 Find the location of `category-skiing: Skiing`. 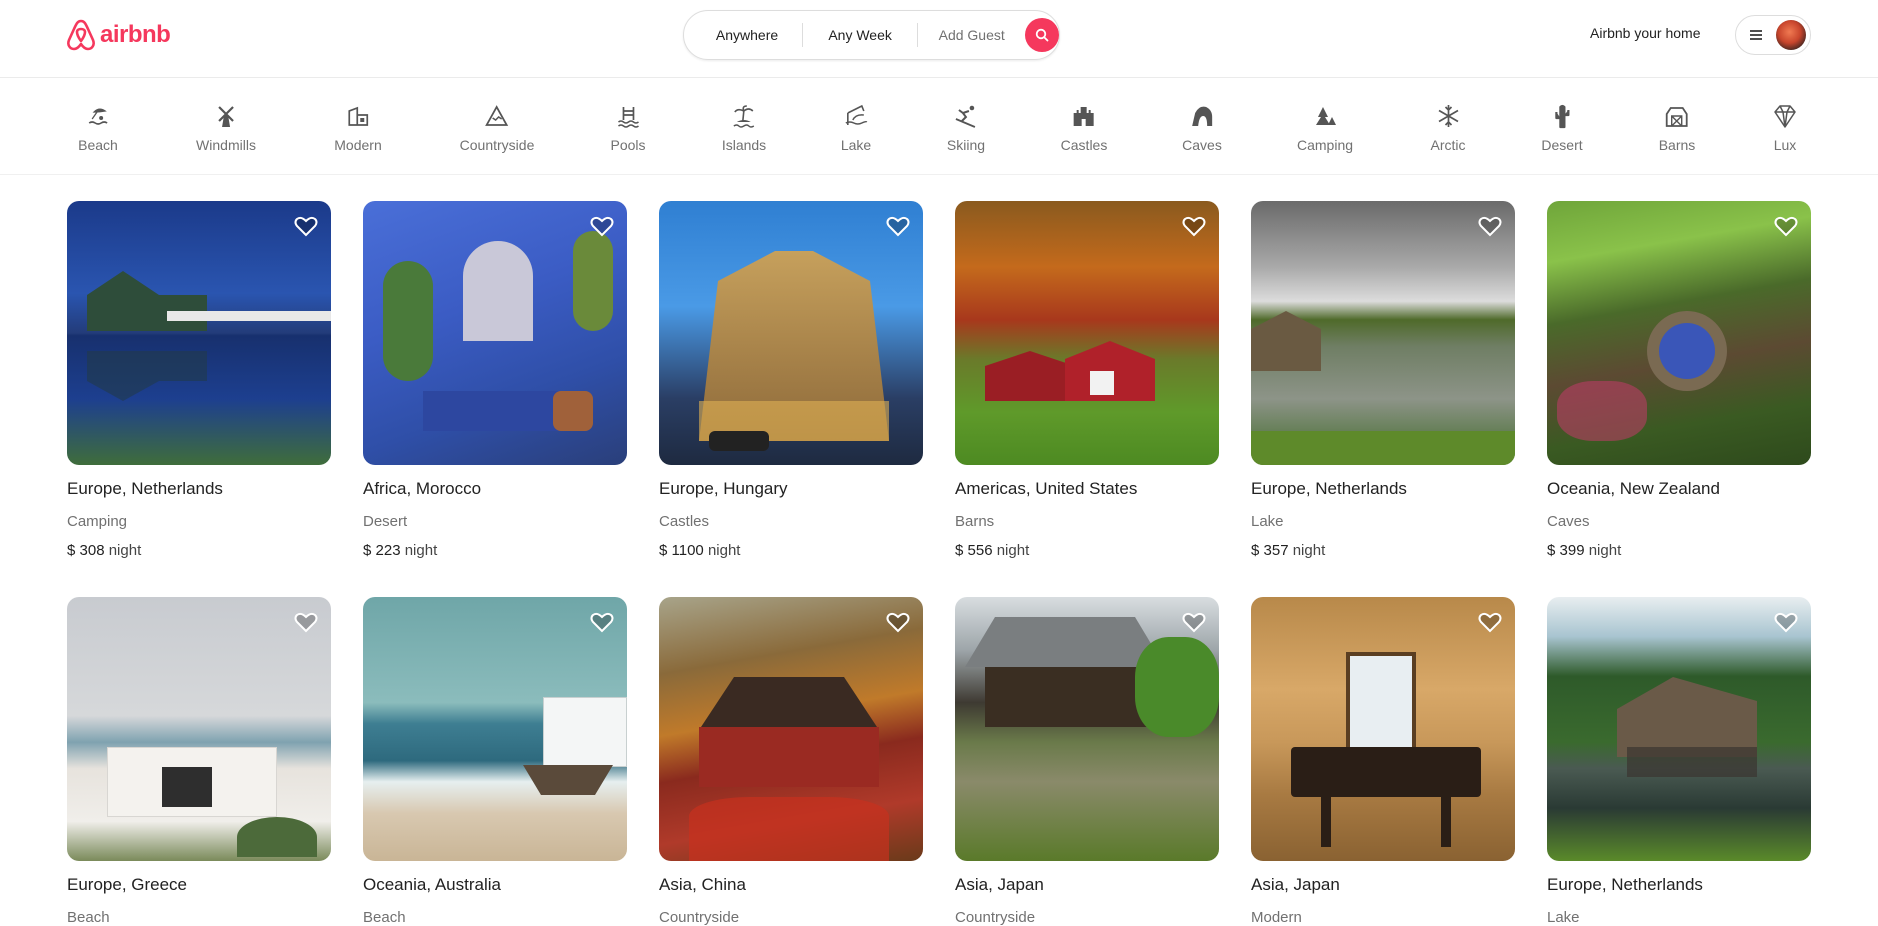

category-skiing: Skiing is located at coordinates (966, 128).